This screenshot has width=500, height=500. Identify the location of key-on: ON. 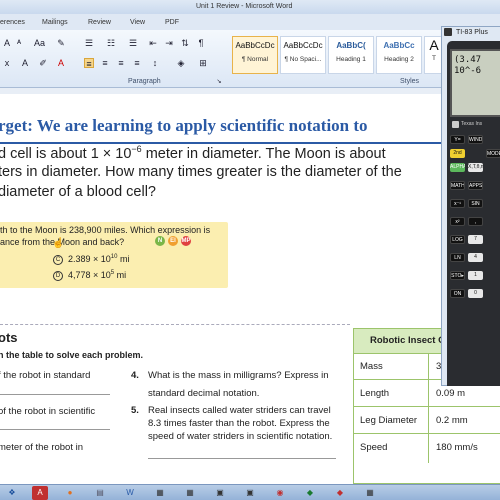
(457, 293).